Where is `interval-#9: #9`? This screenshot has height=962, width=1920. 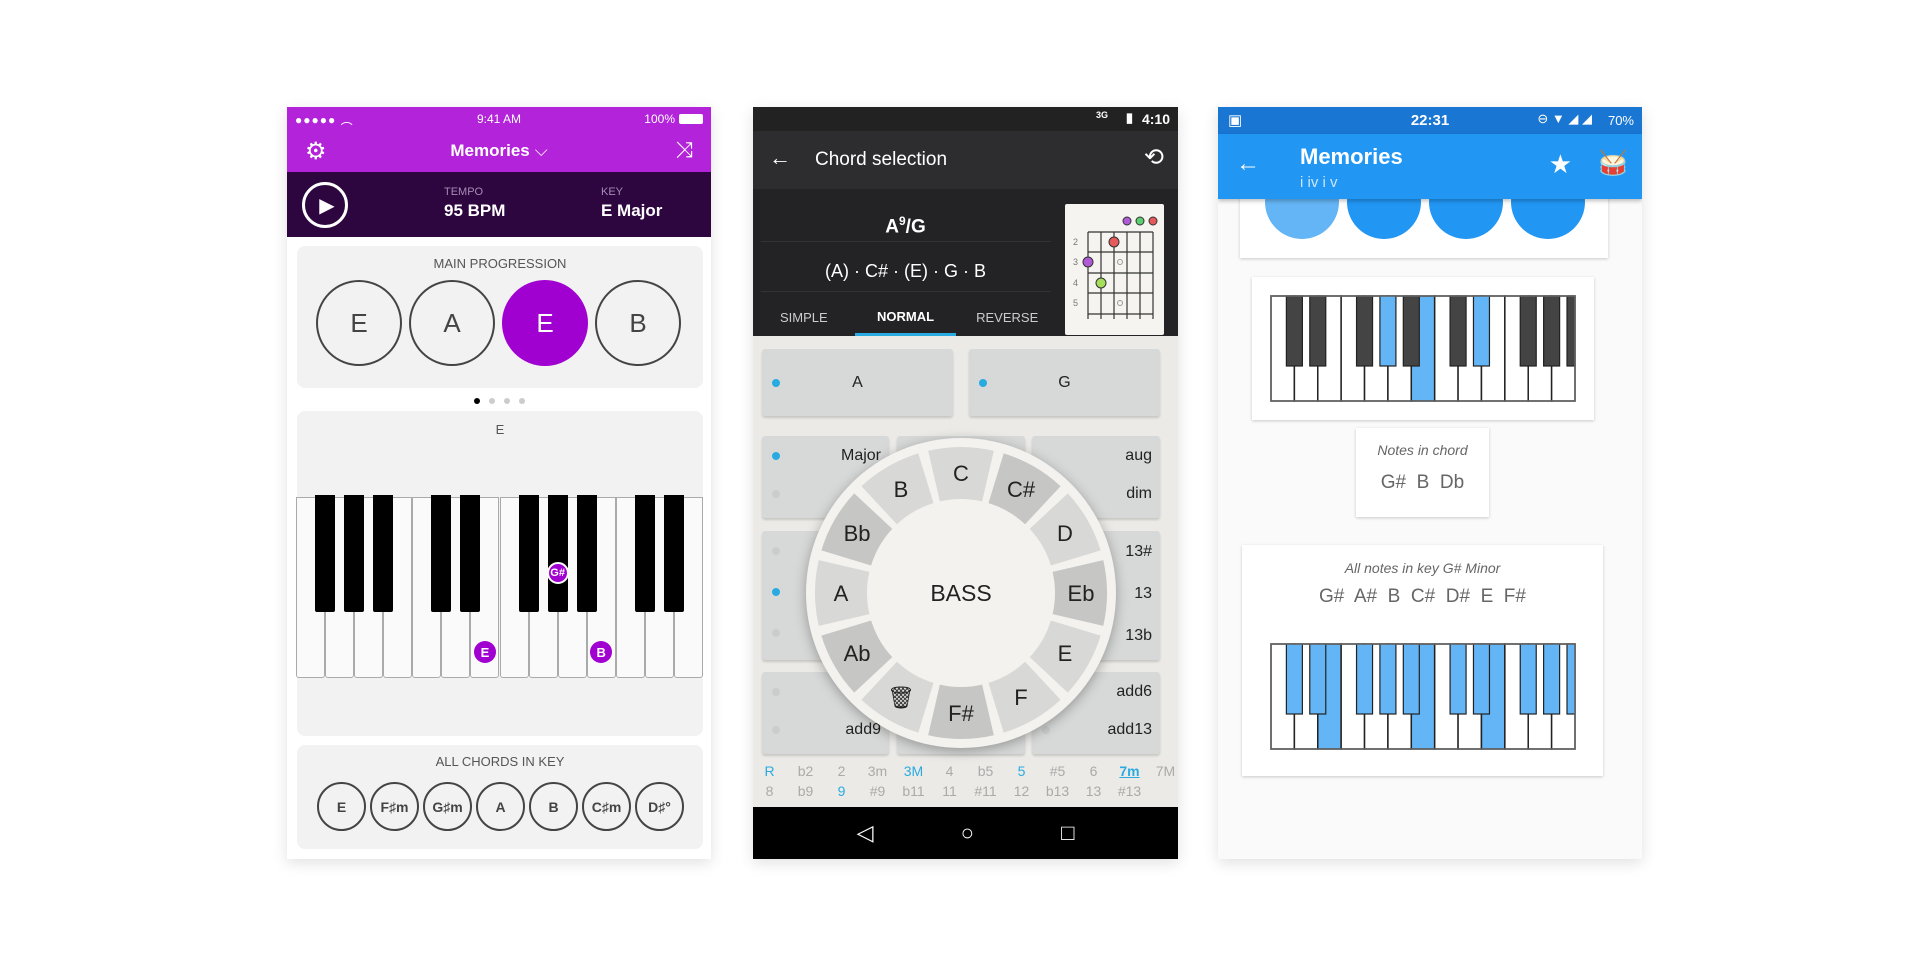
interval-#9: #9 is located at coordinates (877, 791).